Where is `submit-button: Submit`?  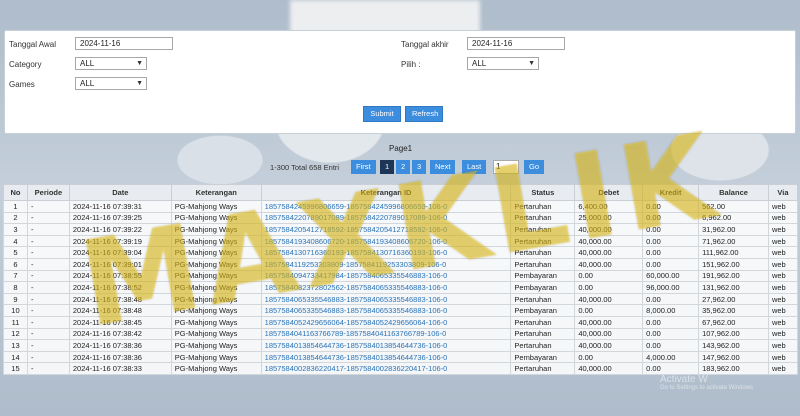 submit-button: Submit is located at coordinates (382, 114).